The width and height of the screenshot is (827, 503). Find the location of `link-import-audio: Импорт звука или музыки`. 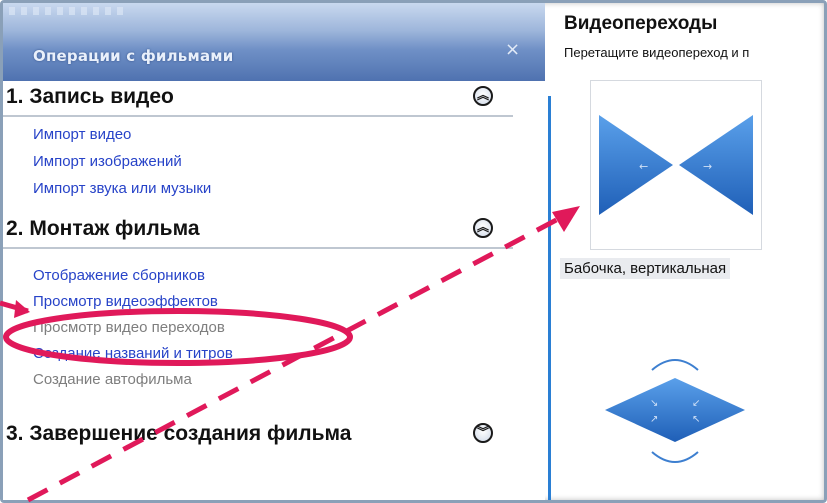

link-import-audio: Импорт звука или музыки is located at coordinates (258, 188).